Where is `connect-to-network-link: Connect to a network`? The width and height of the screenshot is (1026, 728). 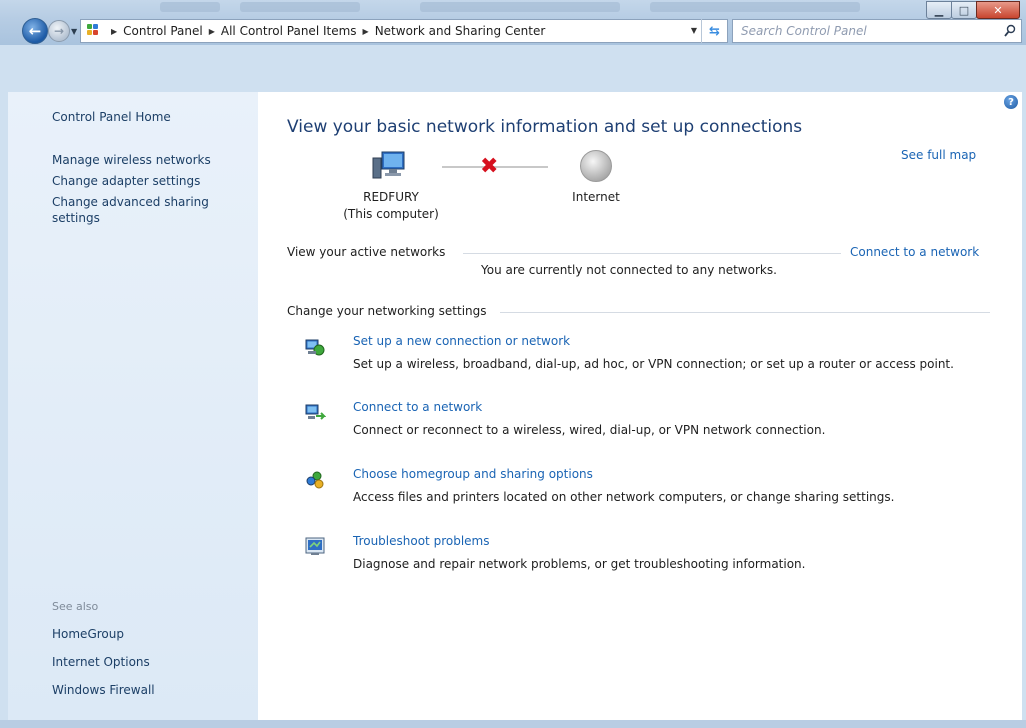 connect-to-network-link: Connect to a network is located at coordinates (914, 252).